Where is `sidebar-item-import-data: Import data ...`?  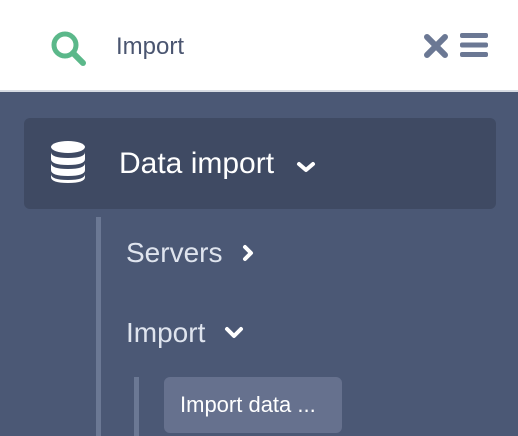
sidebar-item-import-data: Import data ... is located at coordinates (253, 405).